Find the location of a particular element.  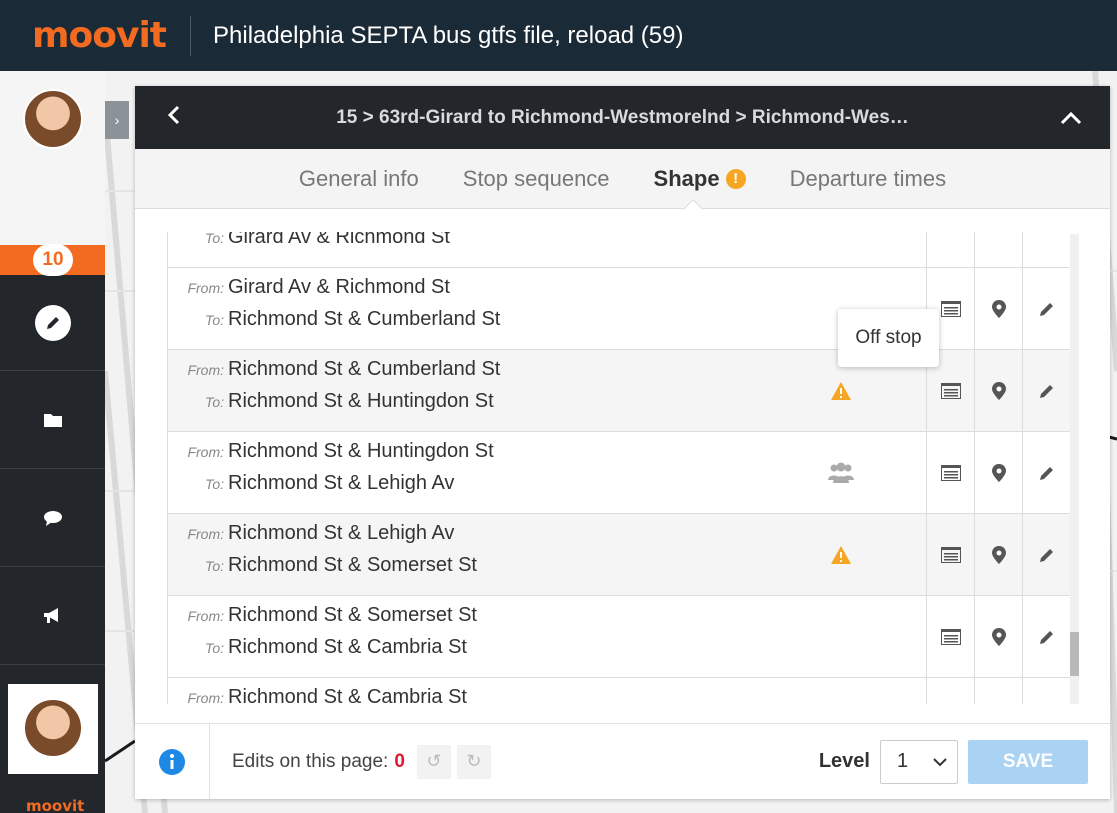

redo-icon: ↻ is located at coordinates (474, 761).